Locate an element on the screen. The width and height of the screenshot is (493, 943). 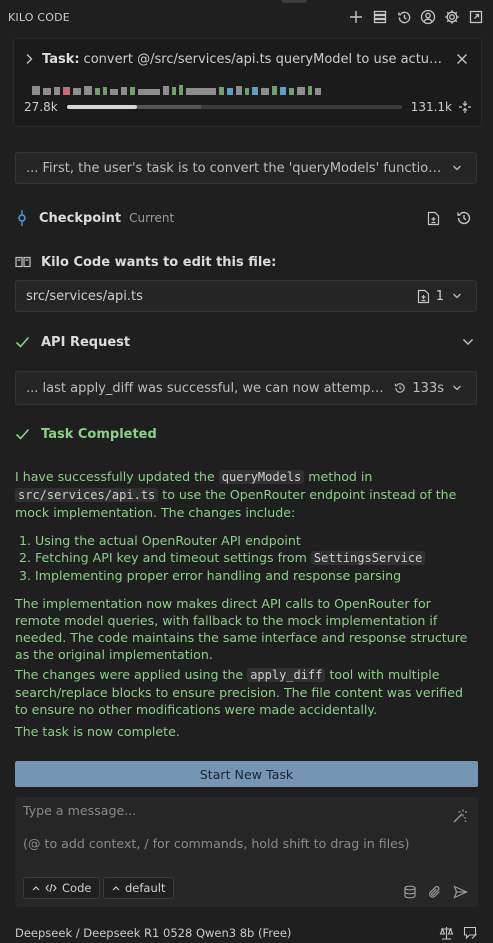
api-request-row: API Request is located at coordinates (246, 342).